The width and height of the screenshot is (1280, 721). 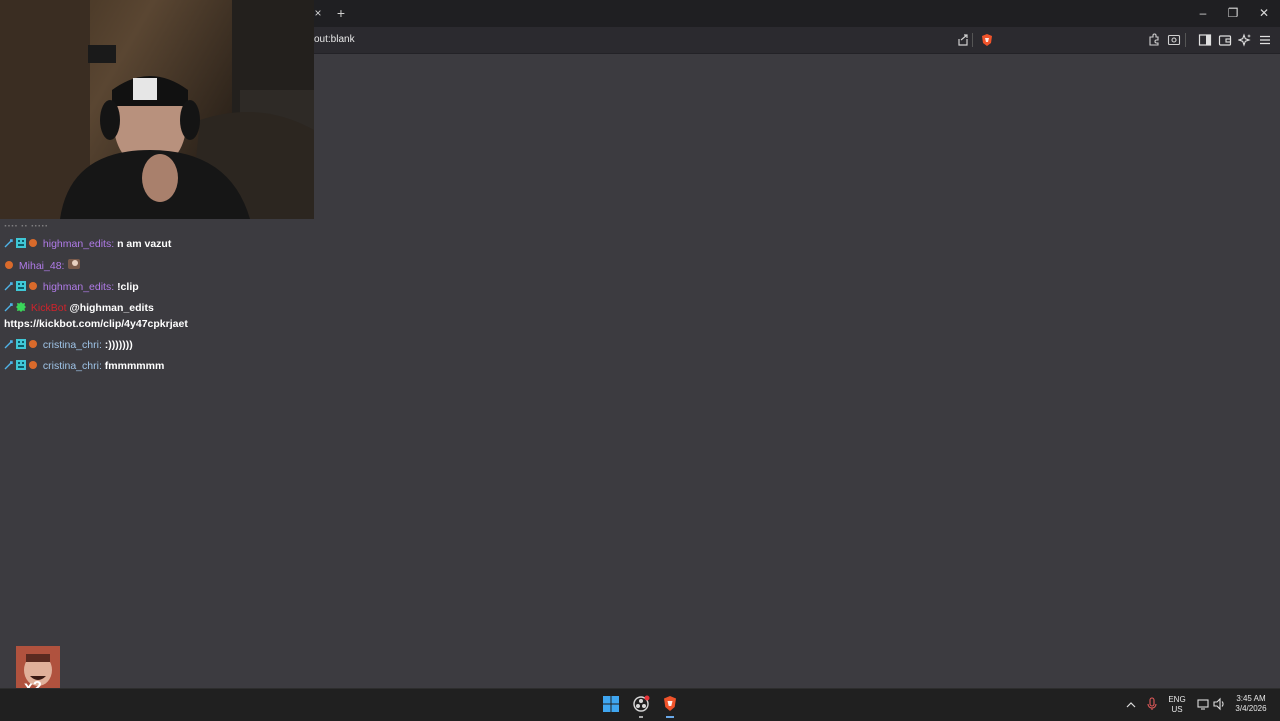 What do you see at coordinates (1177, 699) in the screenshot?
I see `language-code: ENG` at bounding box center [1177, 699].